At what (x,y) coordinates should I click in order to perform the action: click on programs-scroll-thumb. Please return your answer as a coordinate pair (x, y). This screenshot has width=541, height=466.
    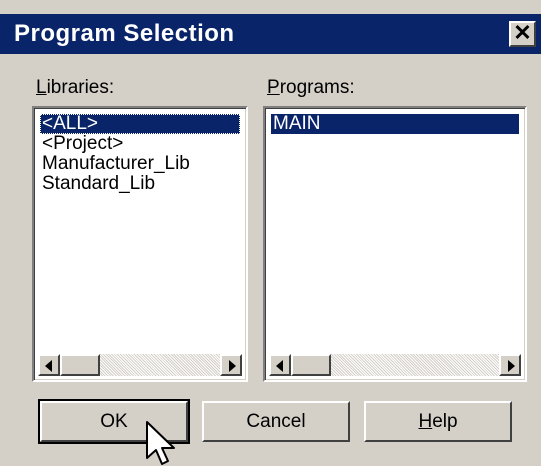
    Looking at the image, I should click on (311, 365).